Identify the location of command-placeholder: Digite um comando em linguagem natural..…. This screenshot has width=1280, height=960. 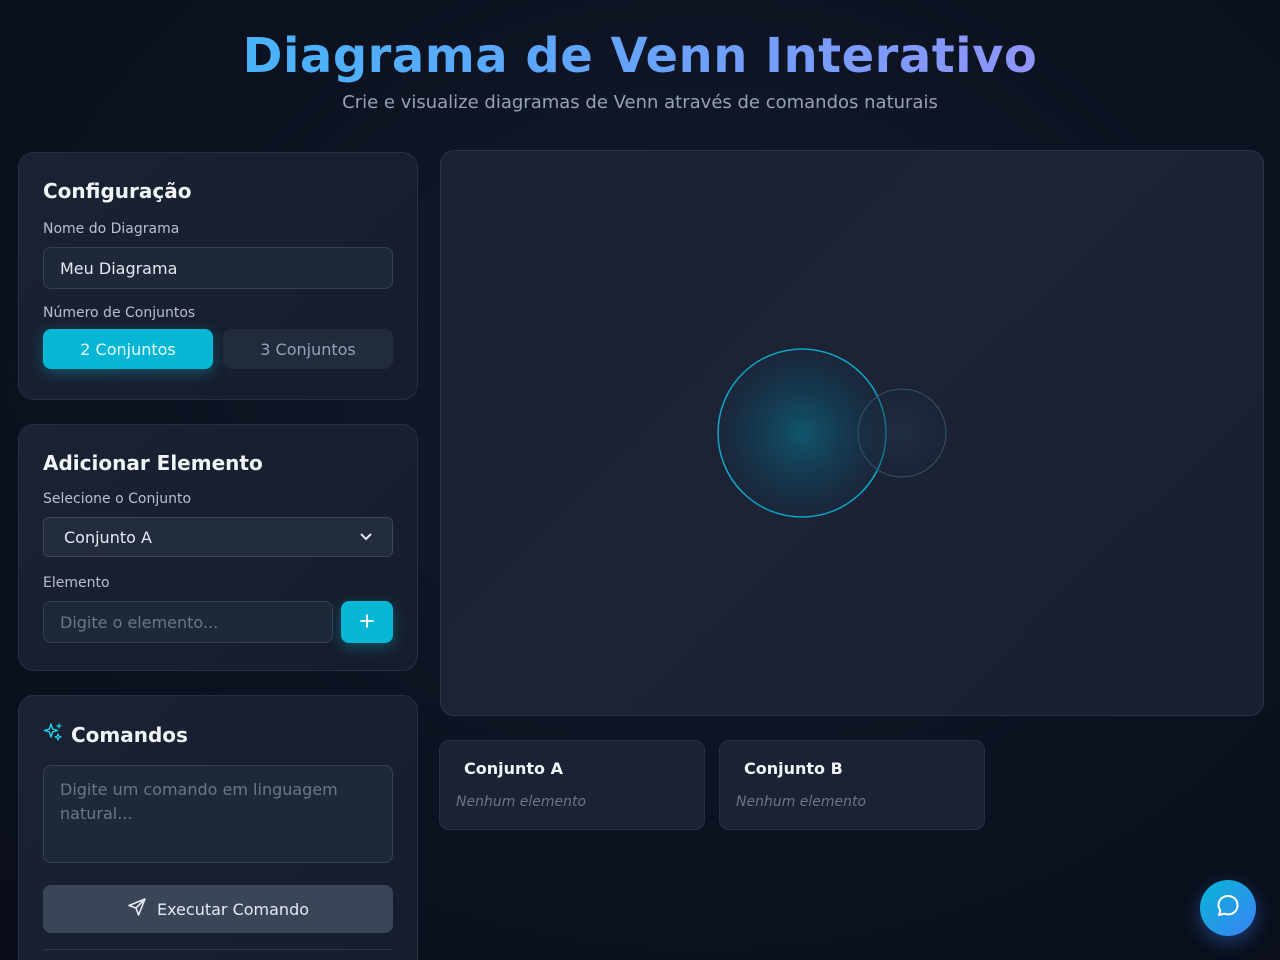
(199, 801).